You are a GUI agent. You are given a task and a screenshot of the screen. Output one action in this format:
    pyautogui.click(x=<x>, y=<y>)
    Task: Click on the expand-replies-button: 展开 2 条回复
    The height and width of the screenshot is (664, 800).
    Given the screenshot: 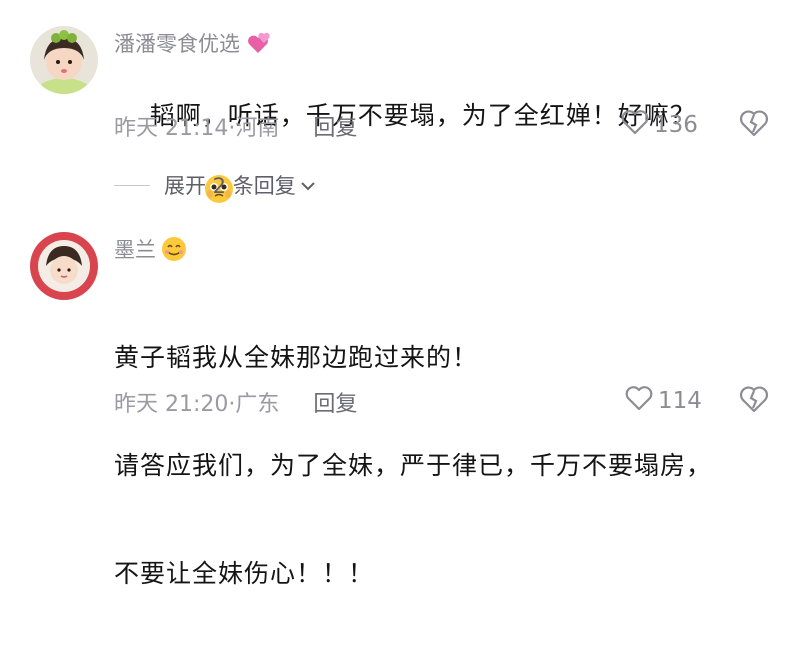 What is the action you would take?
    pyautogui.click(x=215, y=185)
    